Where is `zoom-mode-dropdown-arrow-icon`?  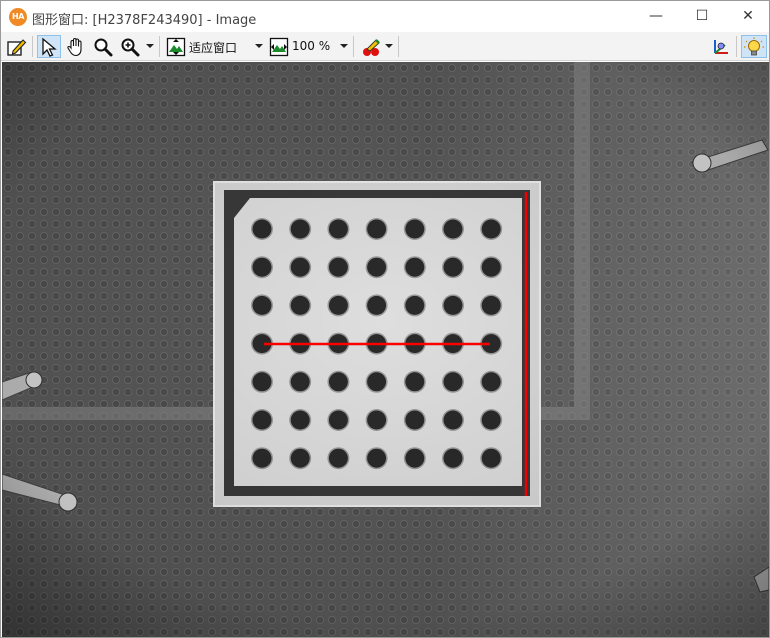 zoom-mode-dropdown-arrow-icon is located at coordinates (259, 46).